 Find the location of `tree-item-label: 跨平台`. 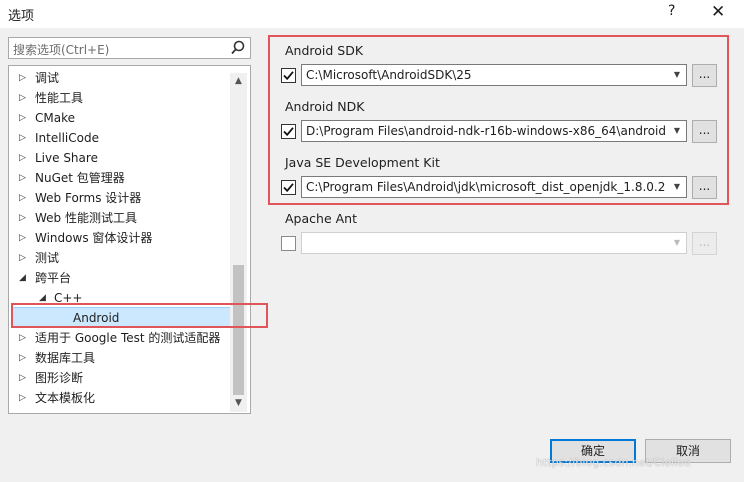

tree-item-label: 跨平台 is located at coordinates (53, 278).